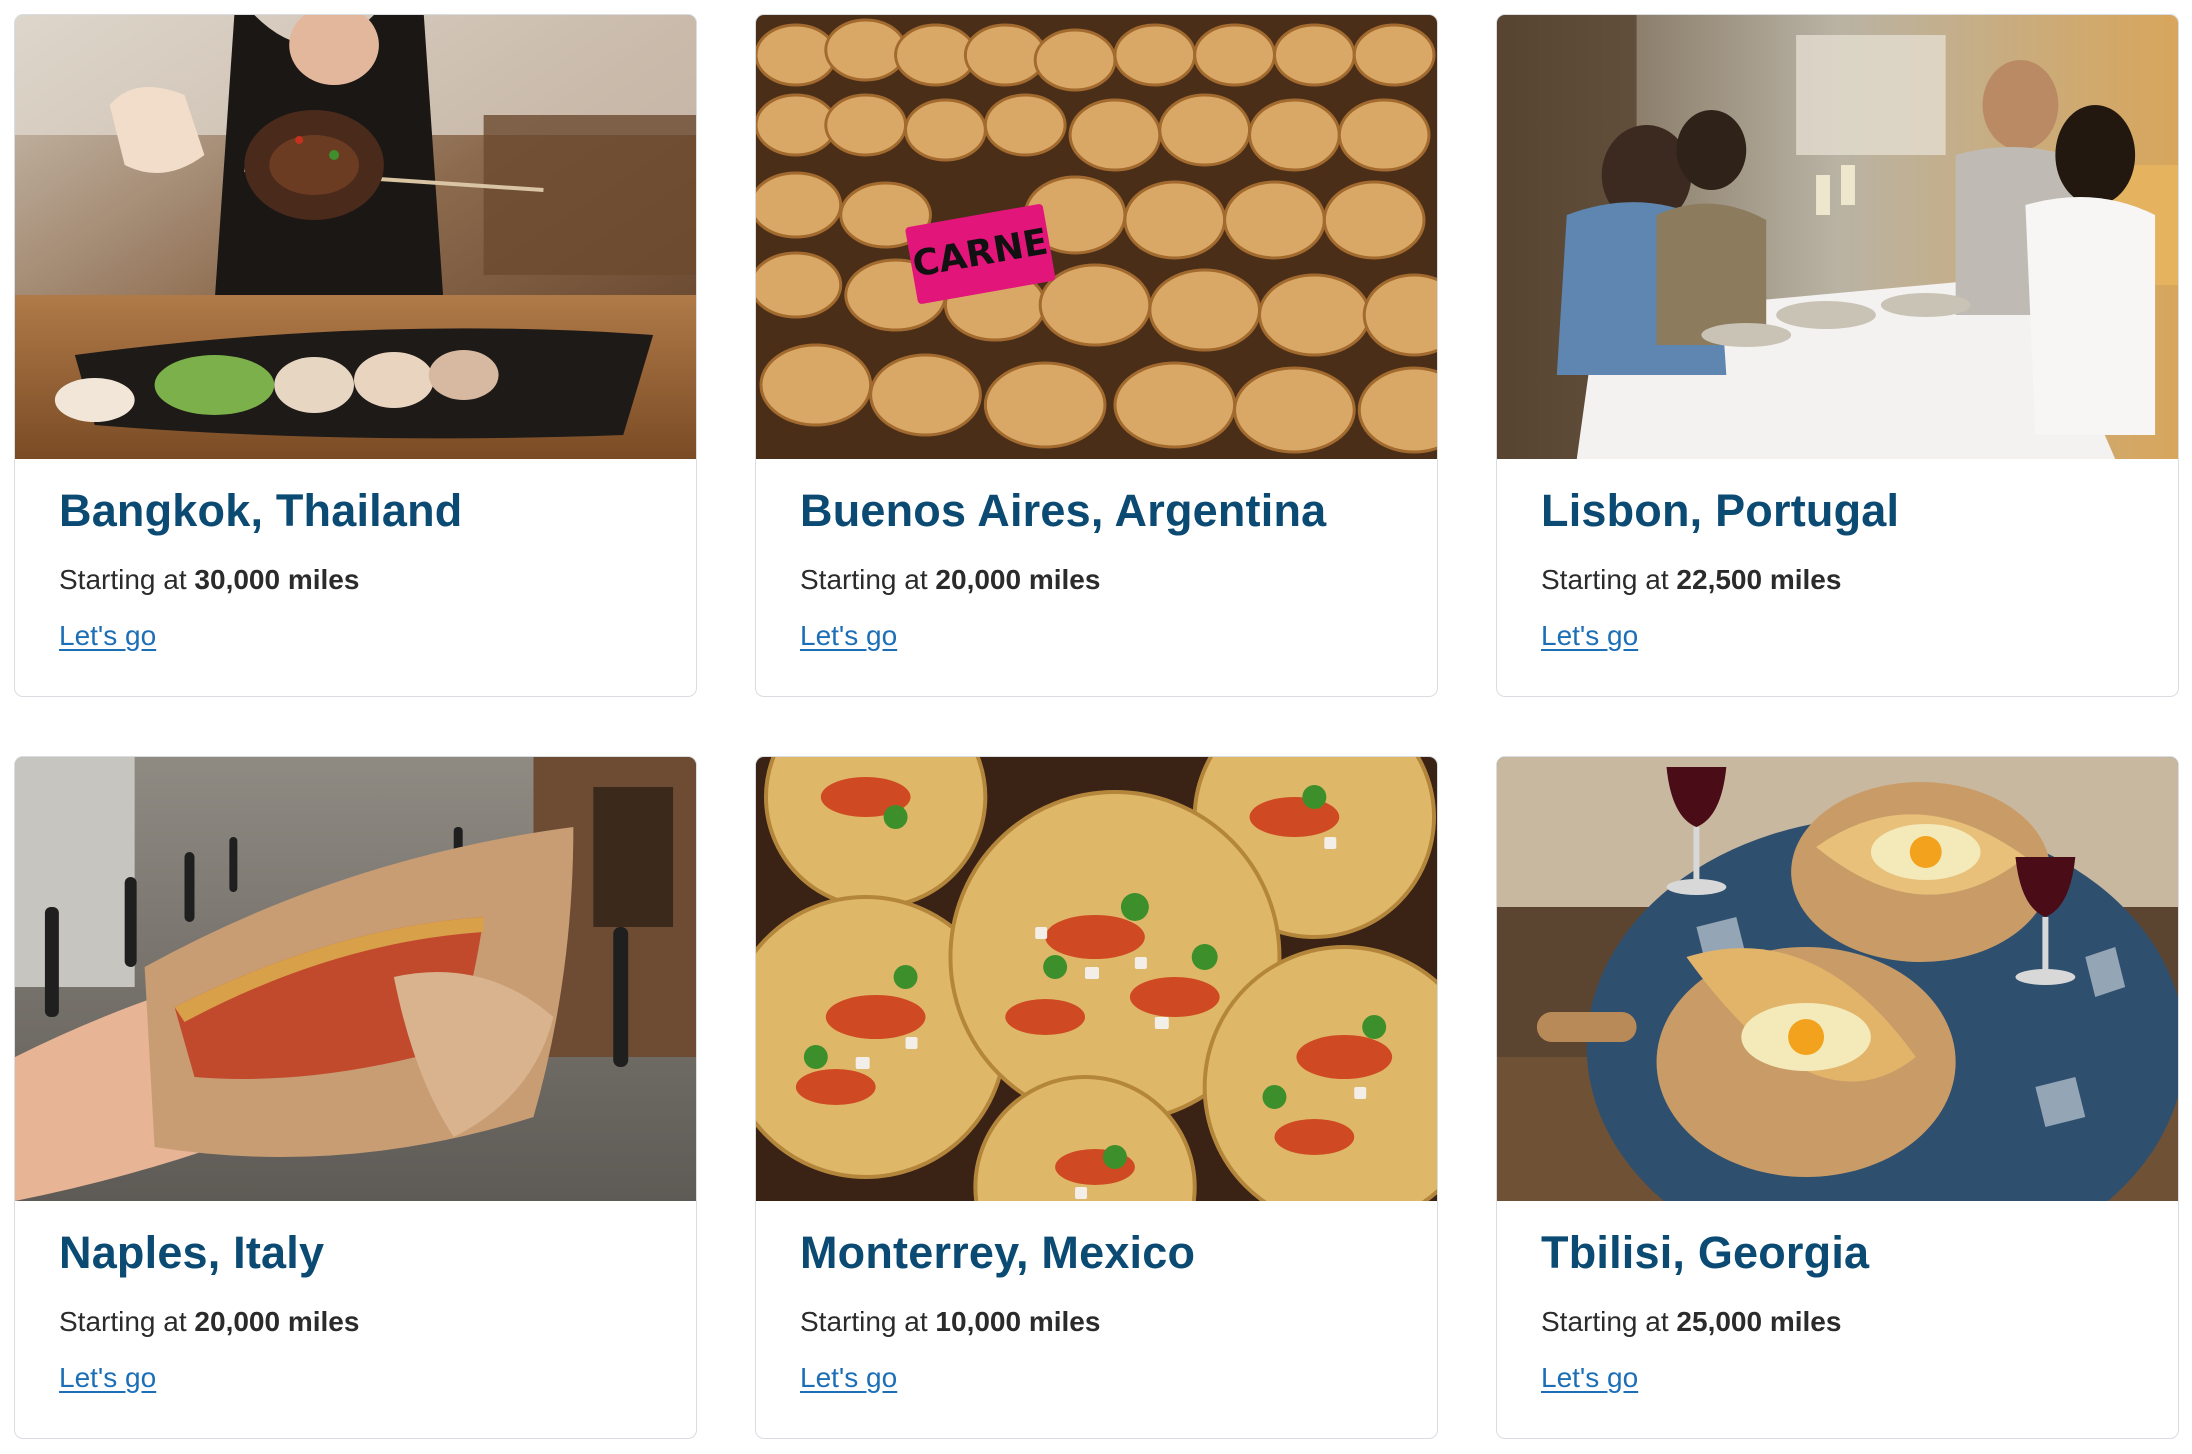 This screenshot has height=1454, width=2192. I want to click on price-miles: 25,000 miles, so click(1759, 1321).